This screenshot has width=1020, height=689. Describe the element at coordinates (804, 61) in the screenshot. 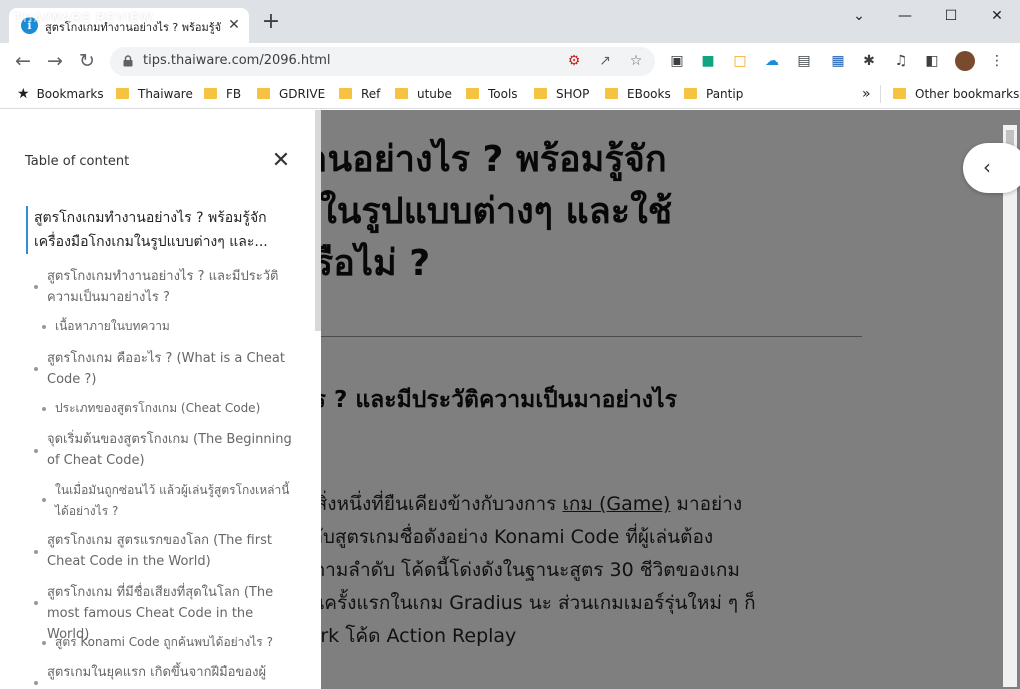

I see `document-extension-icon: ▤` at that location.